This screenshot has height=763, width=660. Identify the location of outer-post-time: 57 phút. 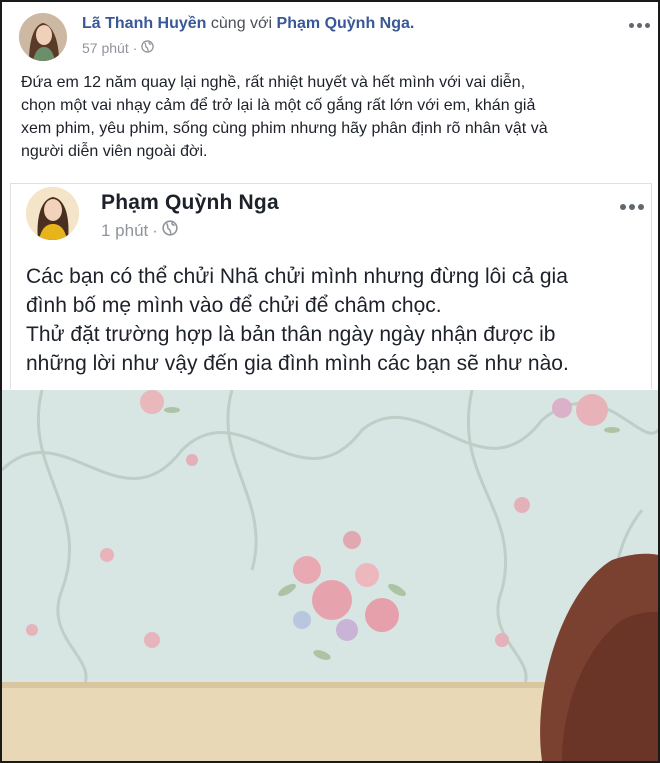
(105, 48).